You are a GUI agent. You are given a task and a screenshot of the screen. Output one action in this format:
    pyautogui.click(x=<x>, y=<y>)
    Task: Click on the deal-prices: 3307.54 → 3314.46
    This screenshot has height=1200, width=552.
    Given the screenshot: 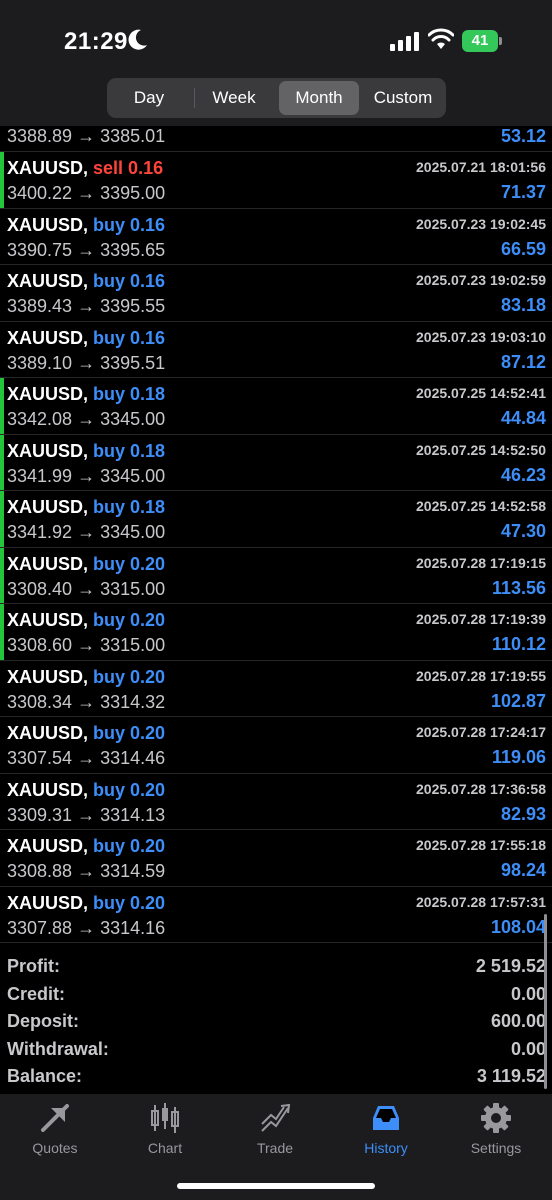 What is the action you would take?
    pyautogui.click(x=86, y=758)
    